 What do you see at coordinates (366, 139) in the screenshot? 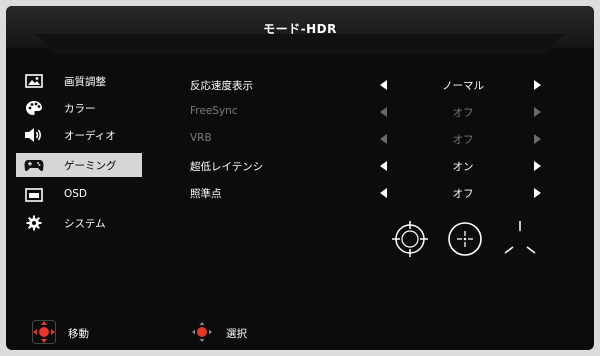
I see `setting-row-vrb: VRB オフ` at bounding box center [366, 139].